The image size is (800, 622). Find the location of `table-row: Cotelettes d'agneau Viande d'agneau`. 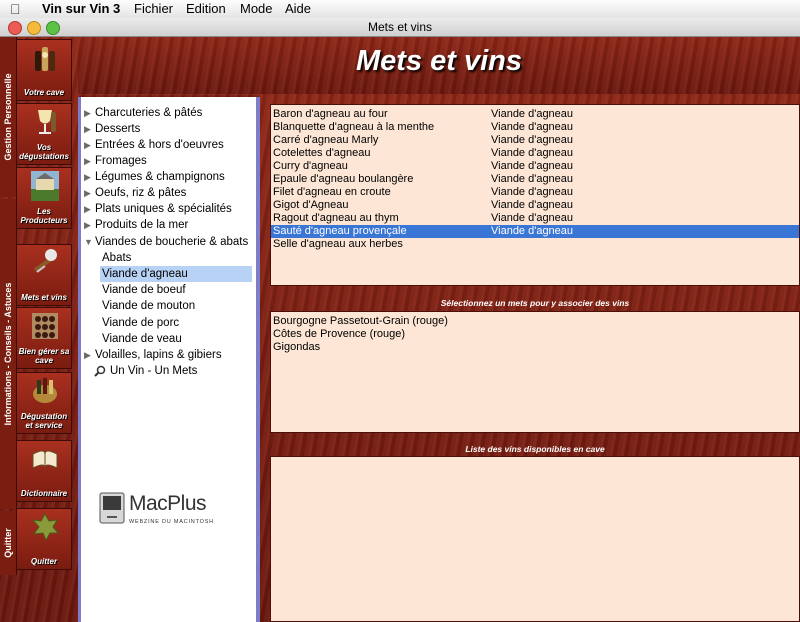

table-row: Cotelettes d'agneau Viande d'agneau is located at coordinates (535, 153).